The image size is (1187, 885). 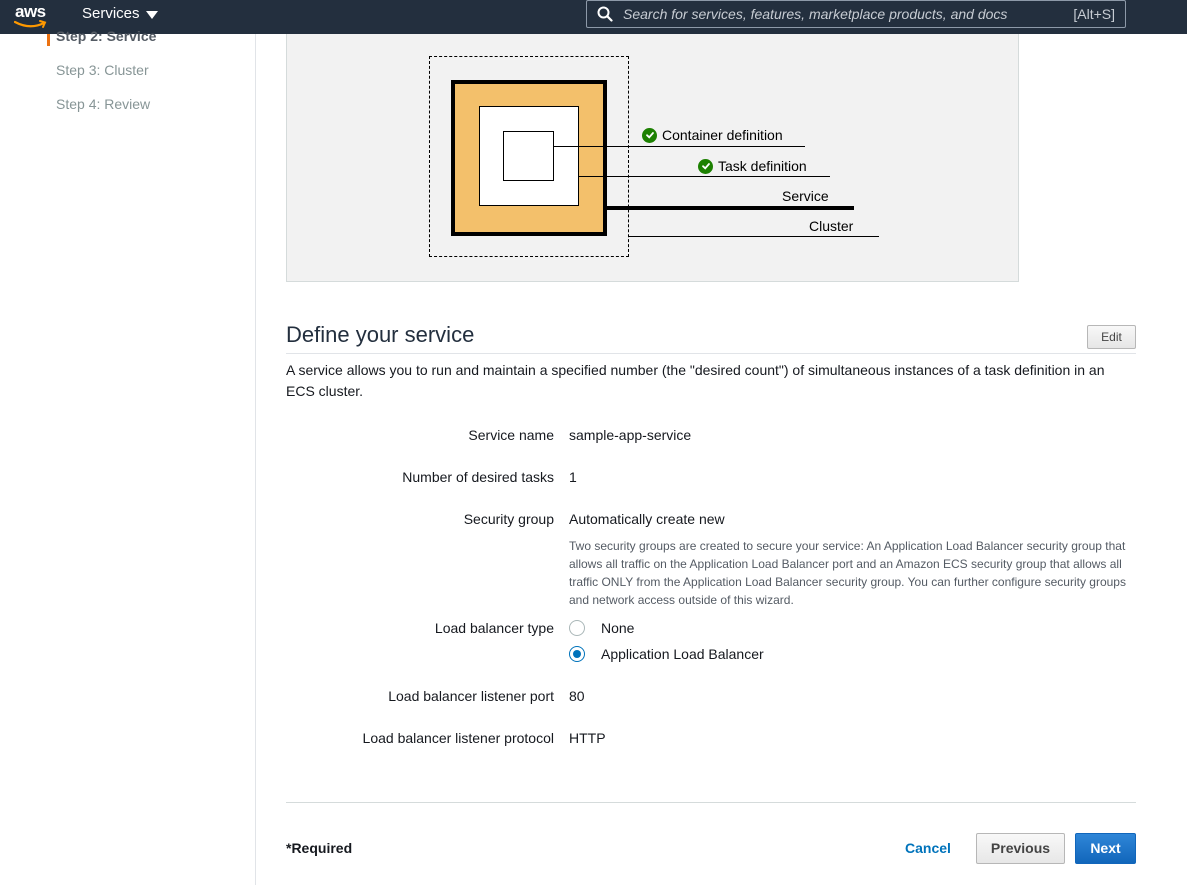 I want to click on cluster-label: Cluster, so click(x=831, y=226).